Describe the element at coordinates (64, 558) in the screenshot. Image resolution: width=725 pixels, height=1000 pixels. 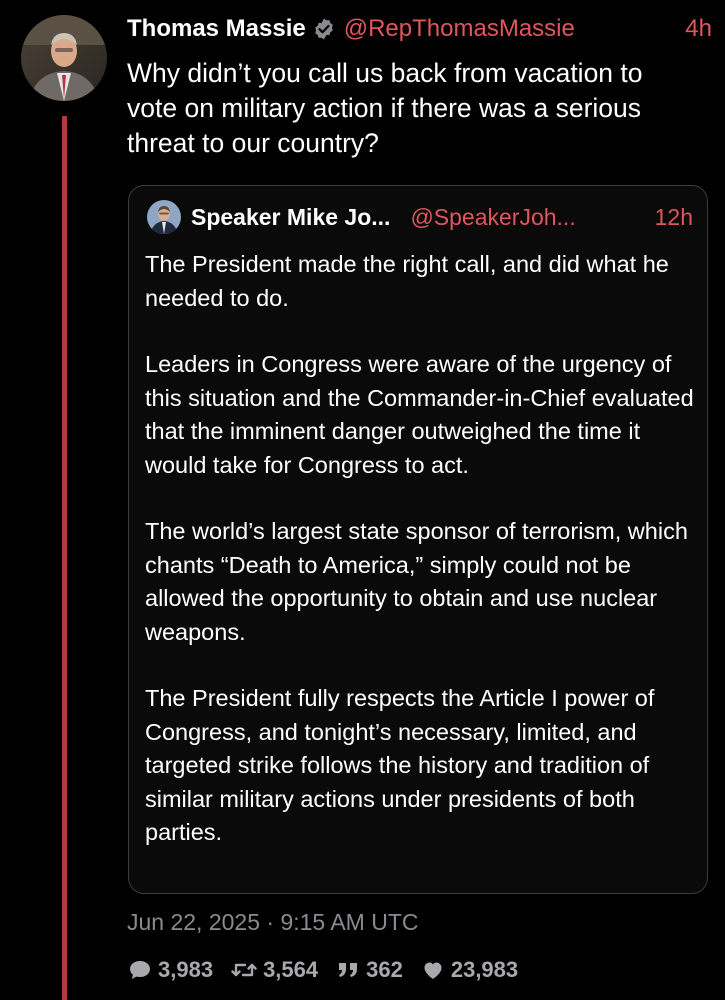
I see `thread-line` at that location.